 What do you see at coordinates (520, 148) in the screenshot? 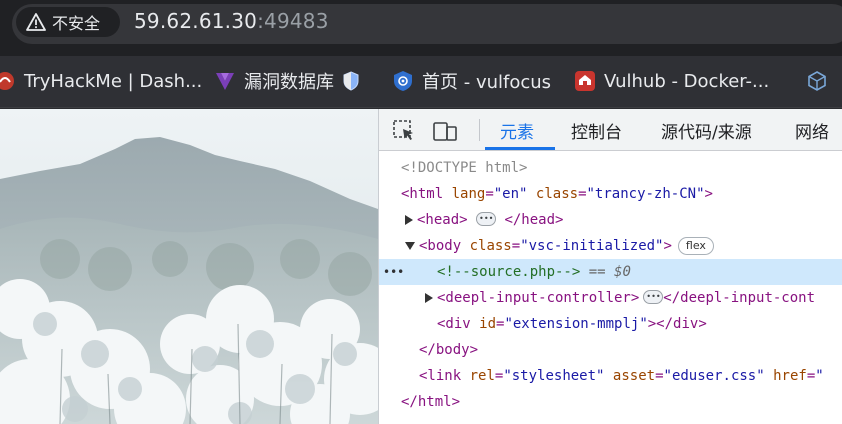
I see `active-tab-indicator` at bounding box center [520, 148].